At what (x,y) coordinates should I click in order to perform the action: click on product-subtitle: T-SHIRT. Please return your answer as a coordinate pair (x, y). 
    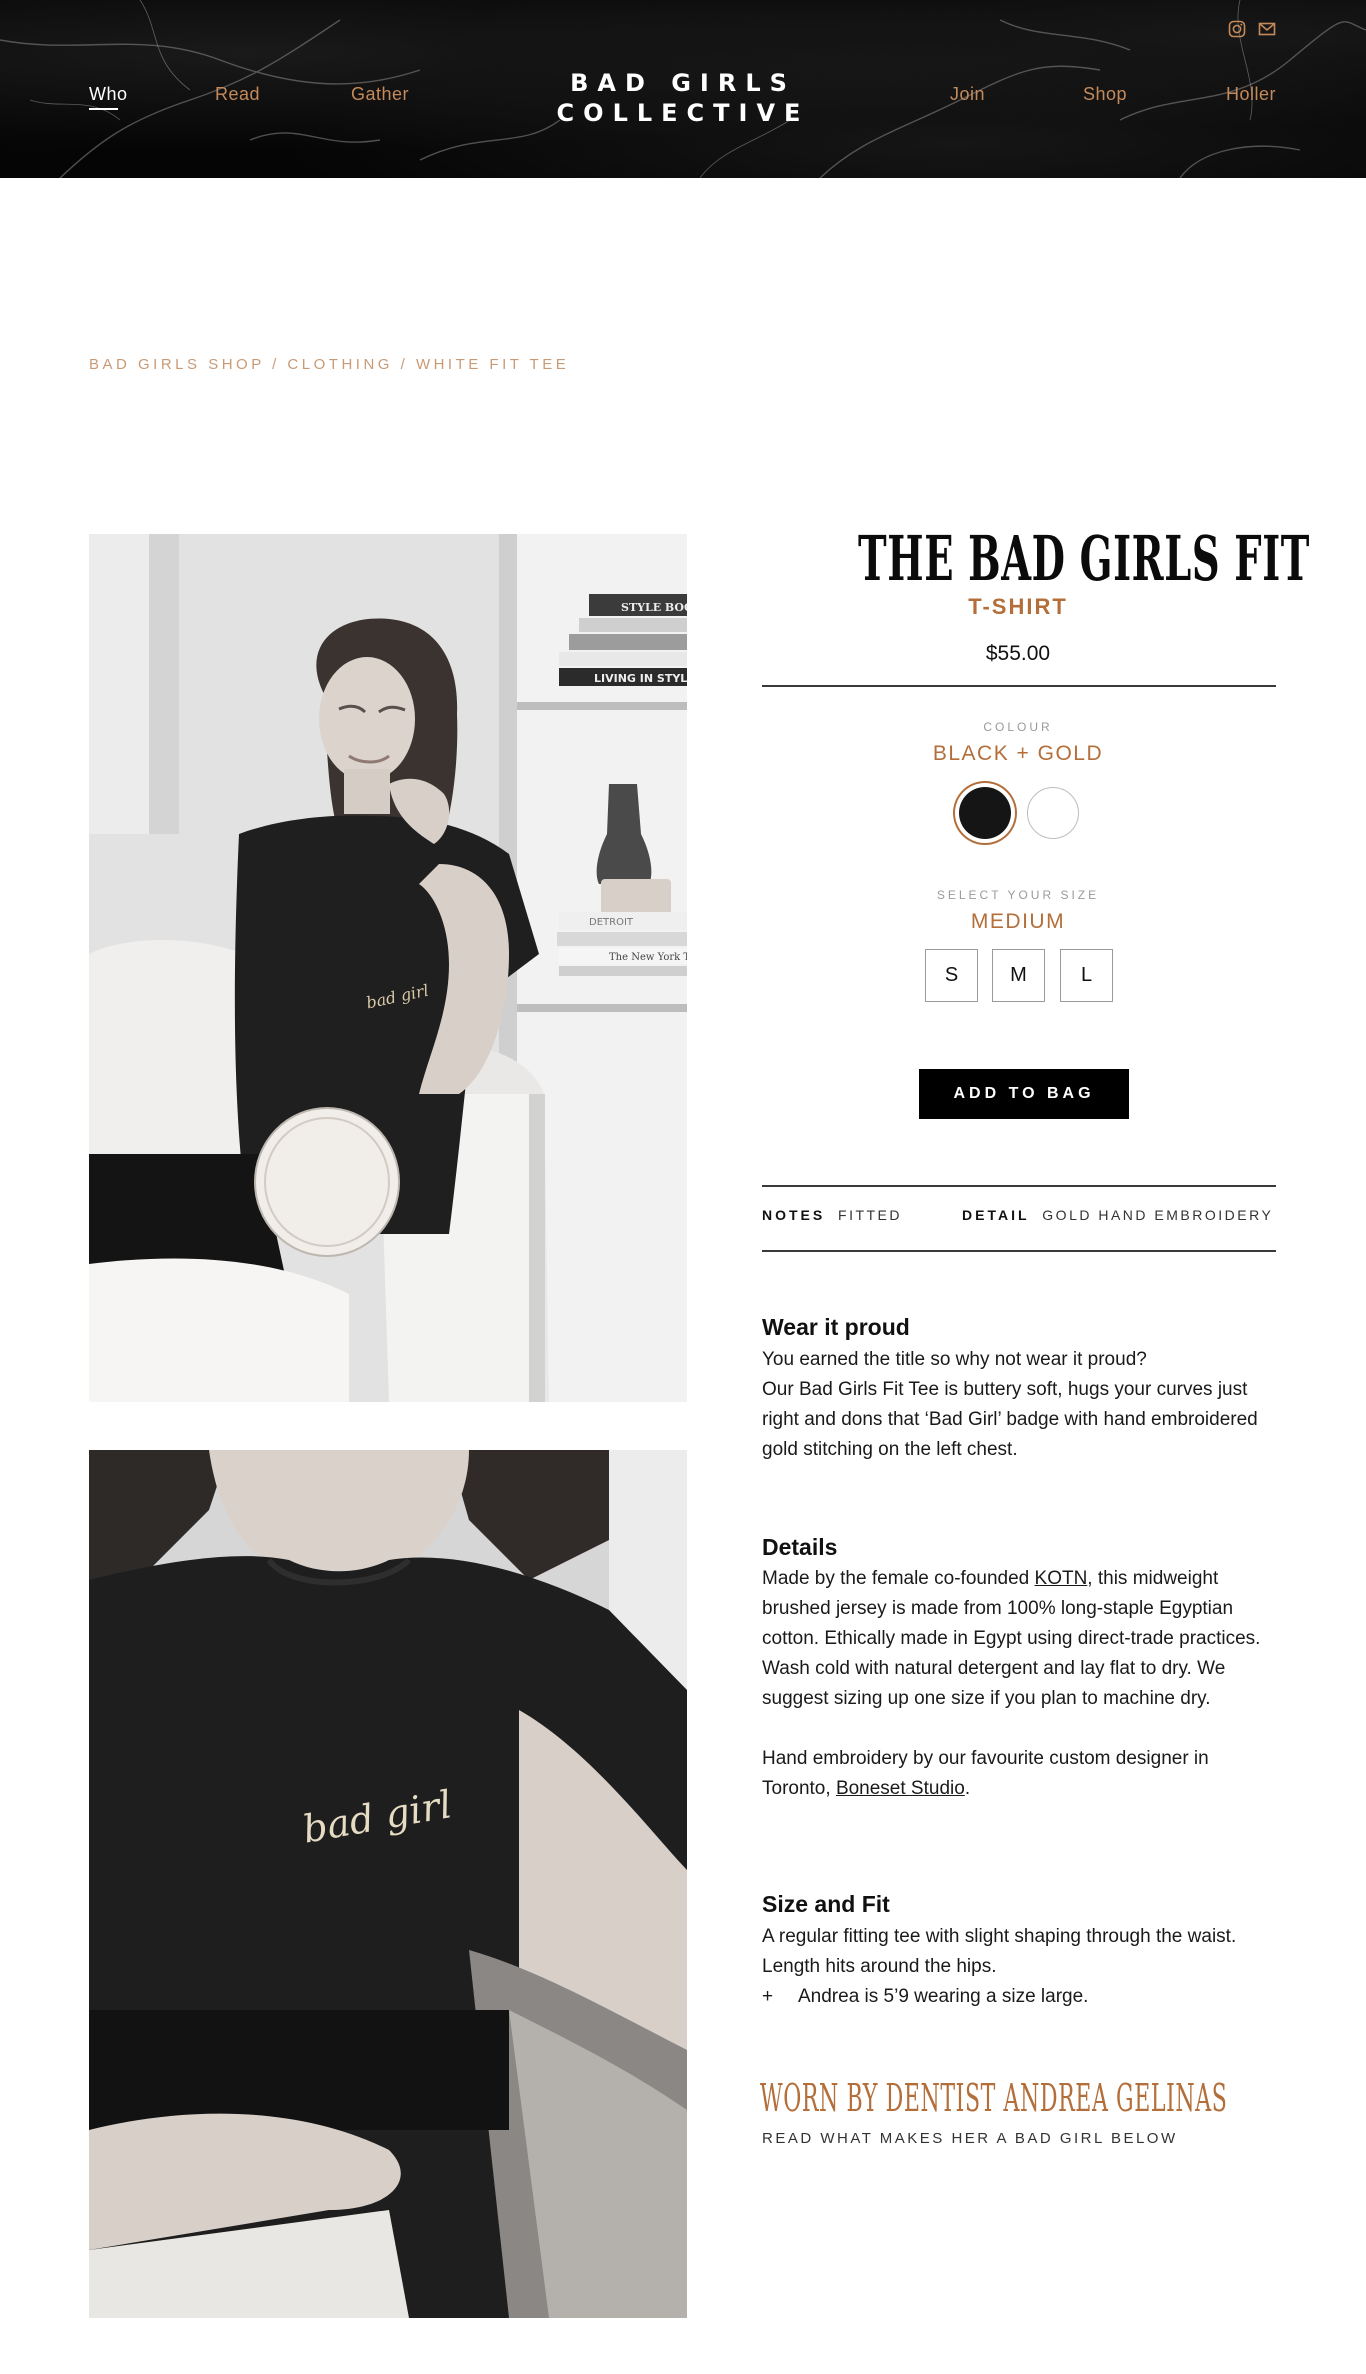
    Looking at the image, I should click on (1018, 606).